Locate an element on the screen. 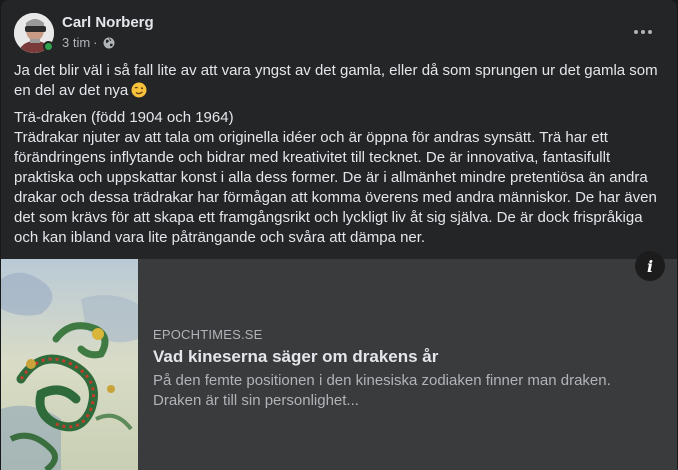 Image resolution: width=678 pixels, height=470 pixels. post-subheading: Trä-draken (född 1904 och 1964) is located at coordinates (124, 117).